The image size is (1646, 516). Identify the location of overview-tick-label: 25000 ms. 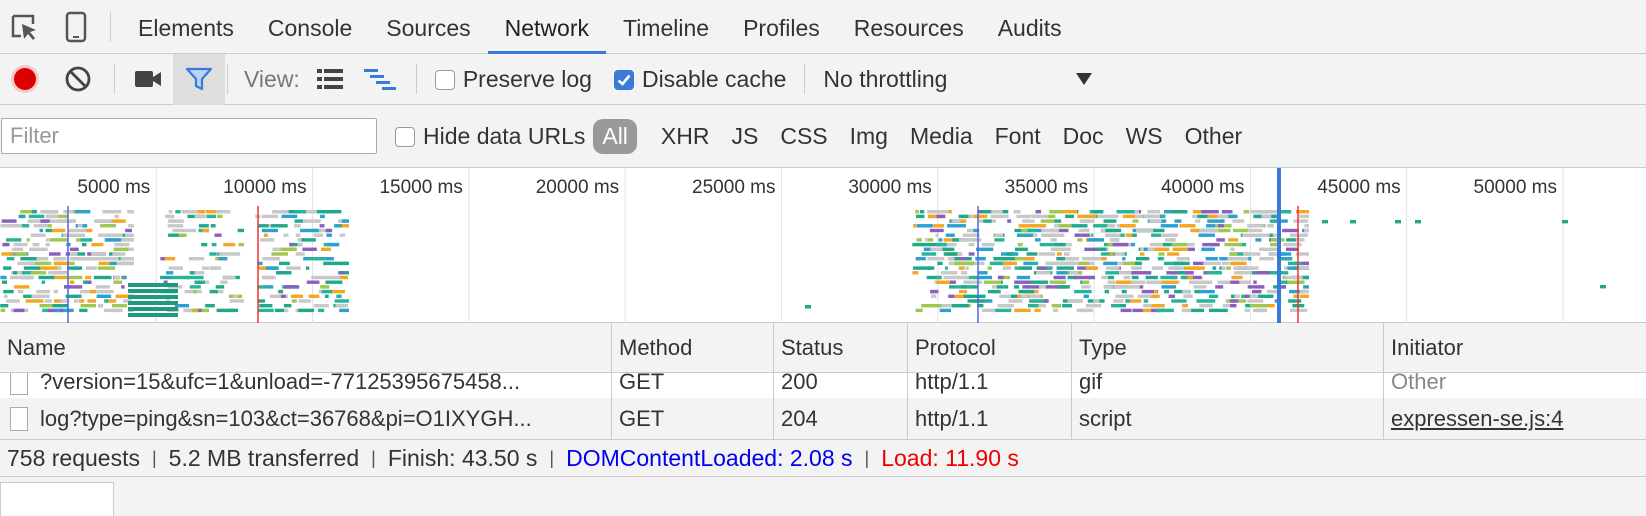
(733, 187).